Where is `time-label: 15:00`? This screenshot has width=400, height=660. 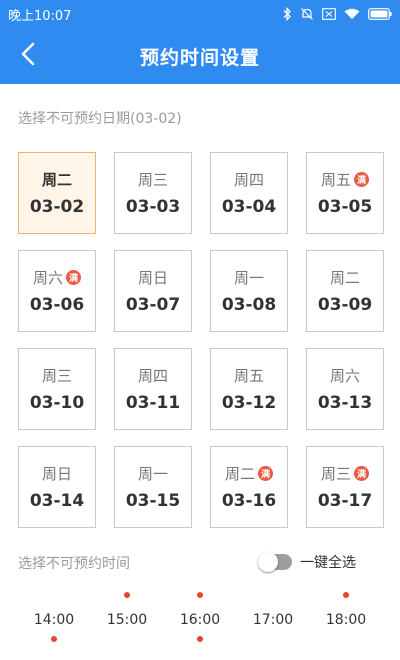
time-label: 15:00 is located at coordinates (127, 620).